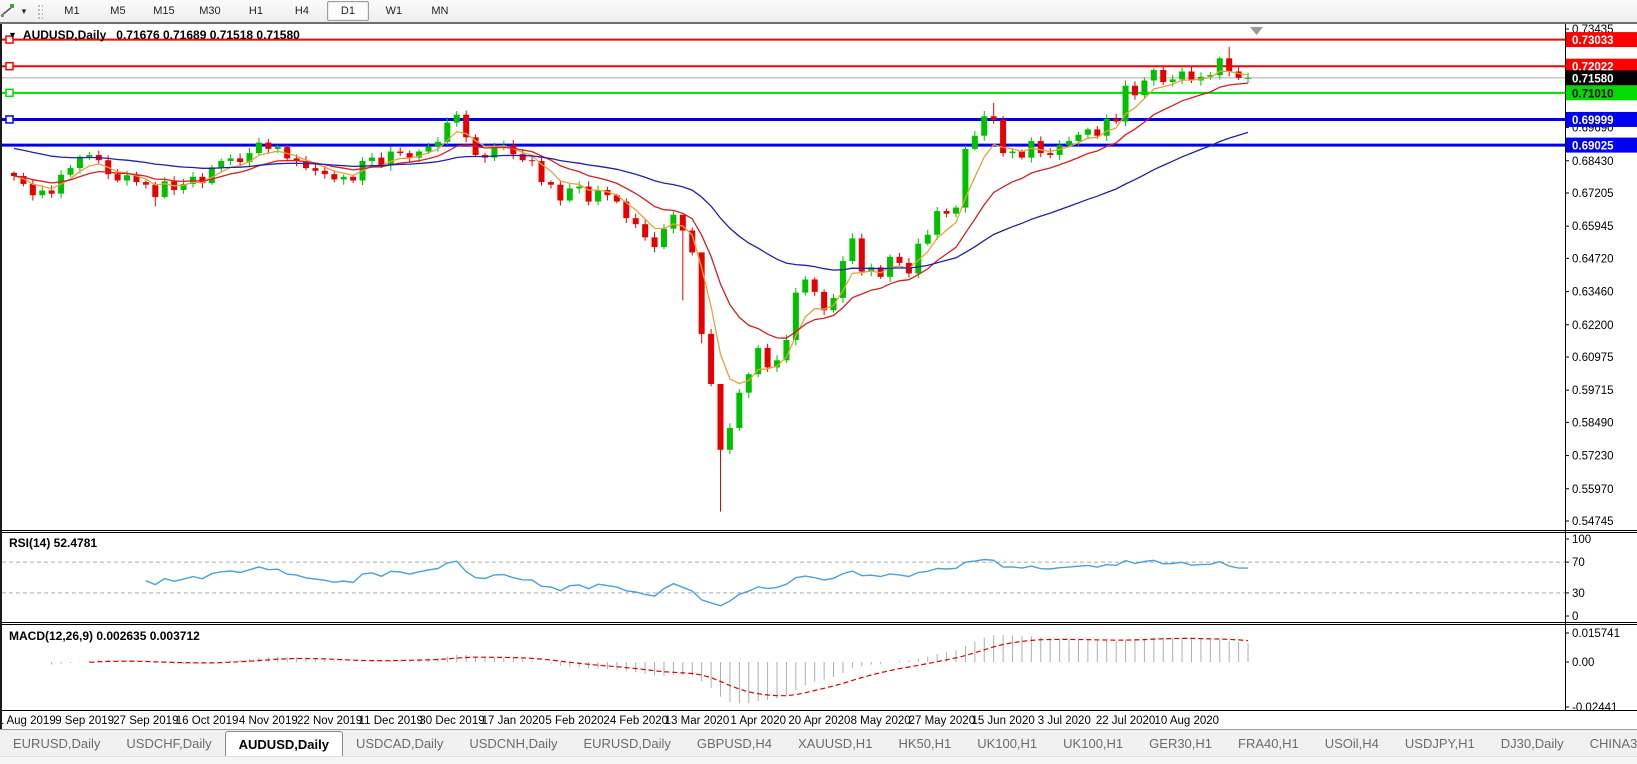 The width and height of the screenshot is (1637, 764). I want to click on chevron-down-icon: ▼, so click(24, 11).